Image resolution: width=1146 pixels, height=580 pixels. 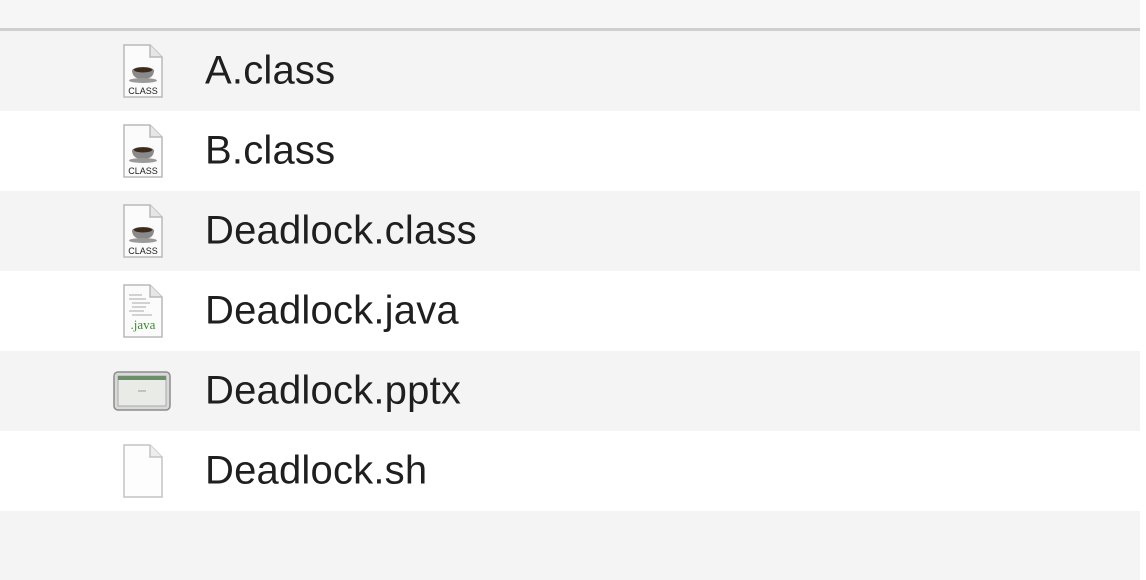 I want to click on list-item: Deadlock.sh, so click(x=570, y=471).